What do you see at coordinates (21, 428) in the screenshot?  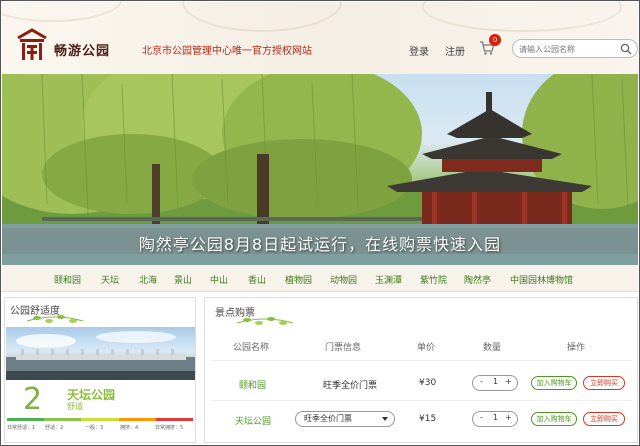 I see `comfort-scale-label: 非常舒适：1` at bounding box center [21, 428].